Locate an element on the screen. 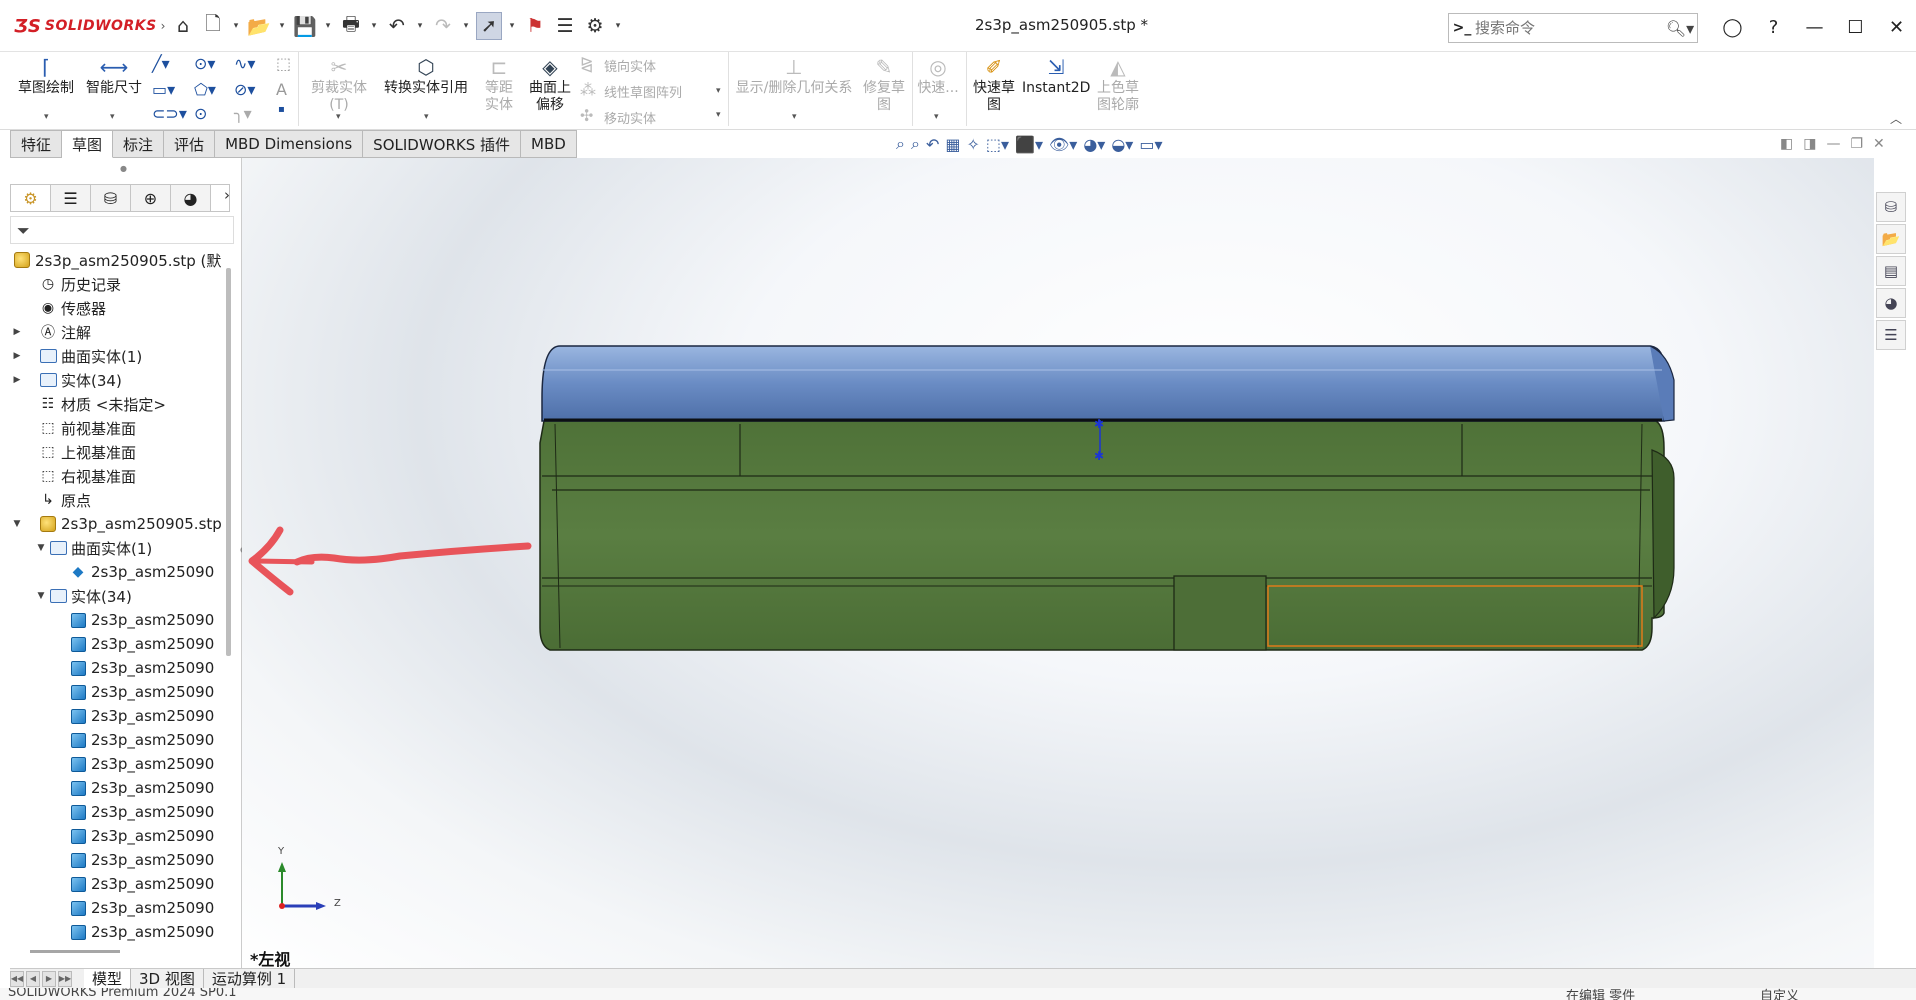 The image size is (1916, 1000). hide-show-icon: 👁▾ is located at coordinates (1063, 144).